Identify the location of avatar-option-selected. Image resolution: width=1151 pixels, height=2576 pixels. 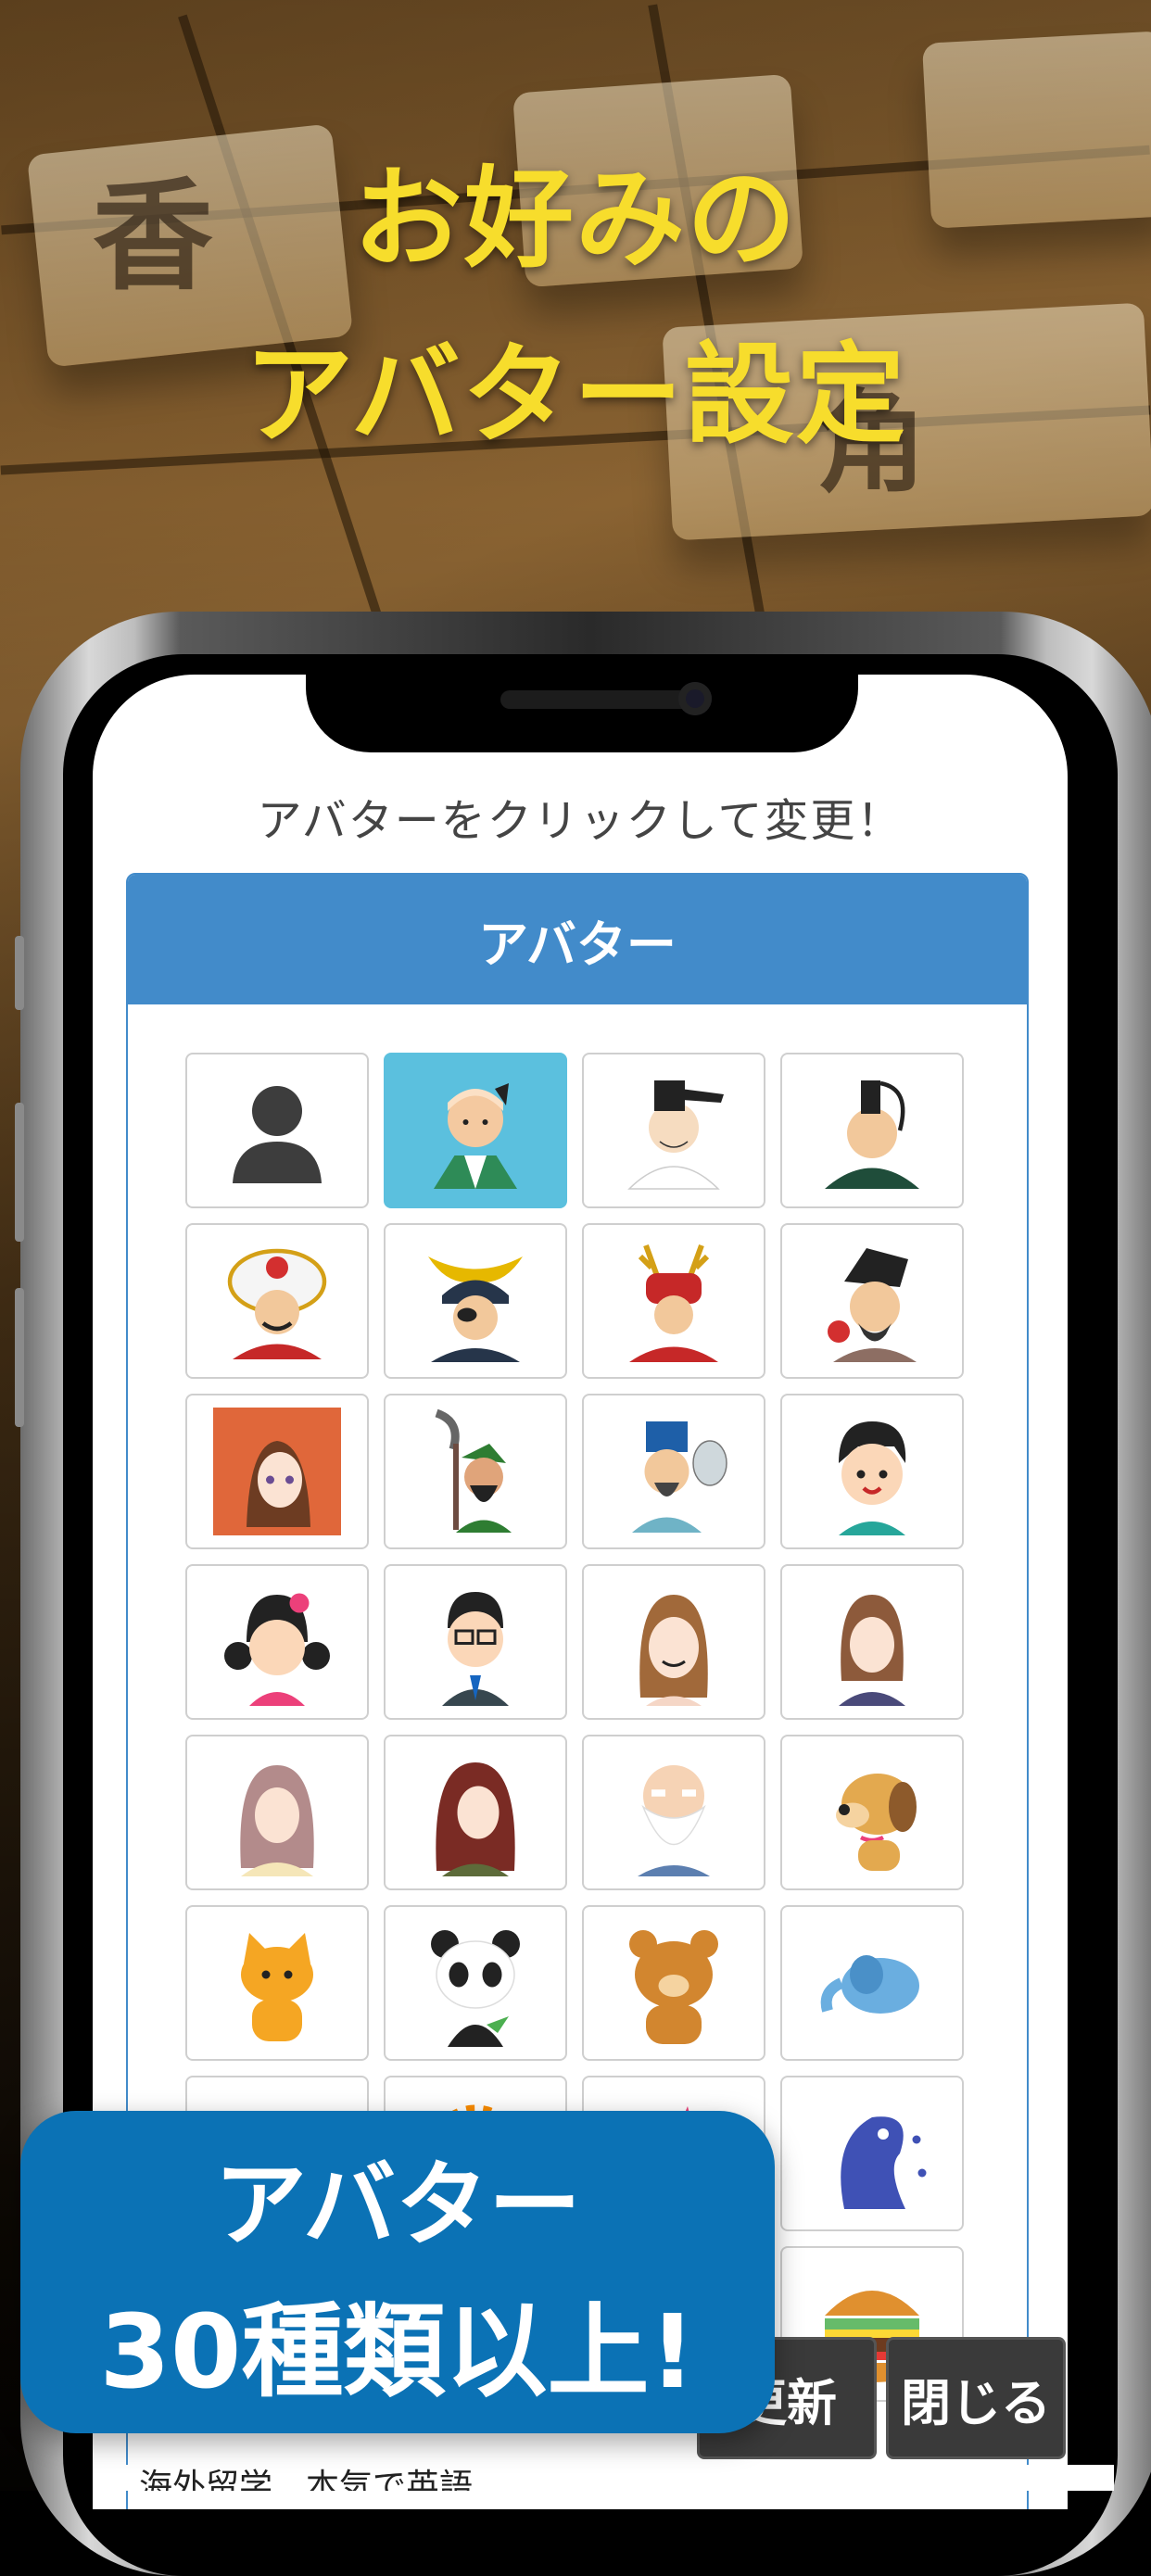
(475, 1130).